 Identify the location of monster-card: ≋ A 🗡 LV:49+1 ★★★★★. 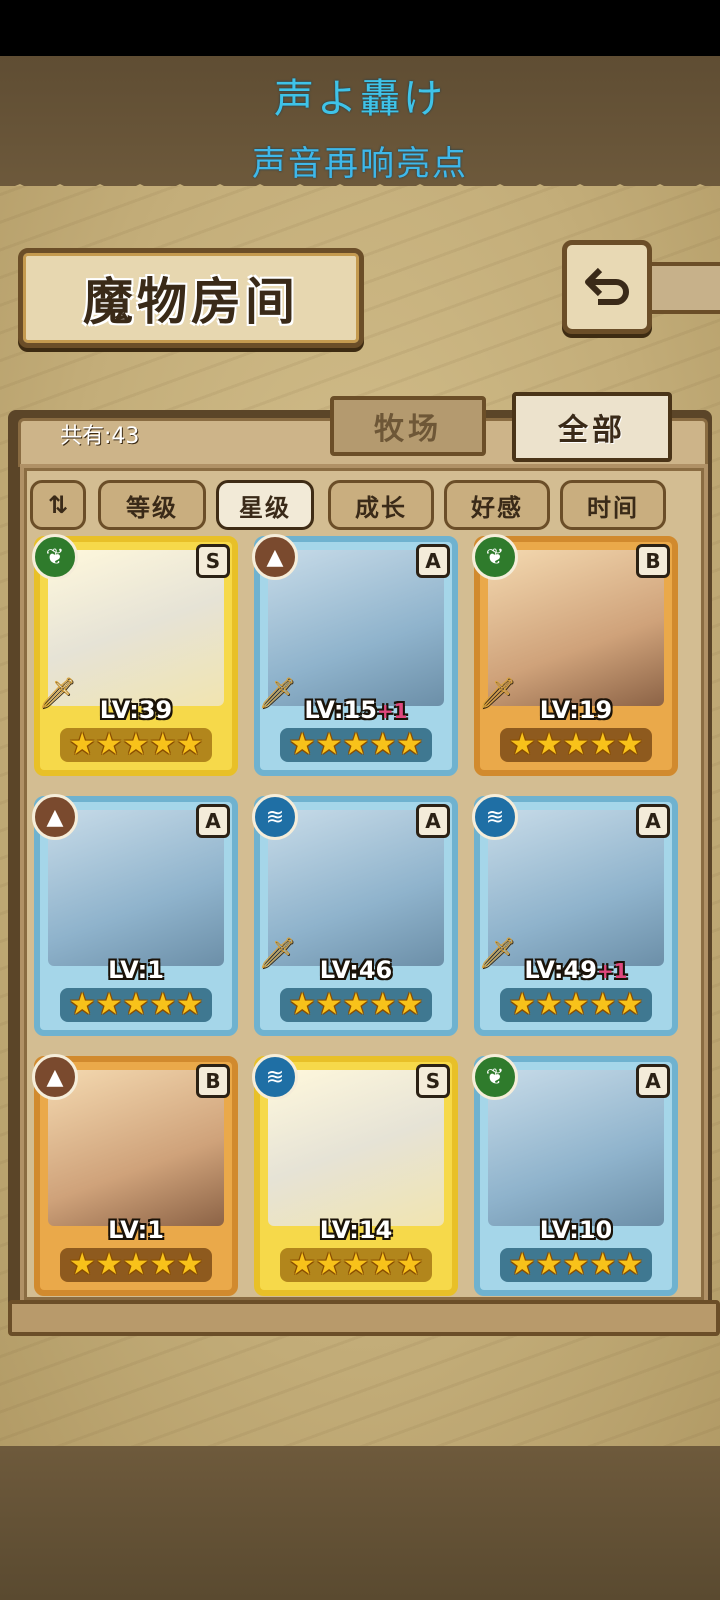
(575, 915).